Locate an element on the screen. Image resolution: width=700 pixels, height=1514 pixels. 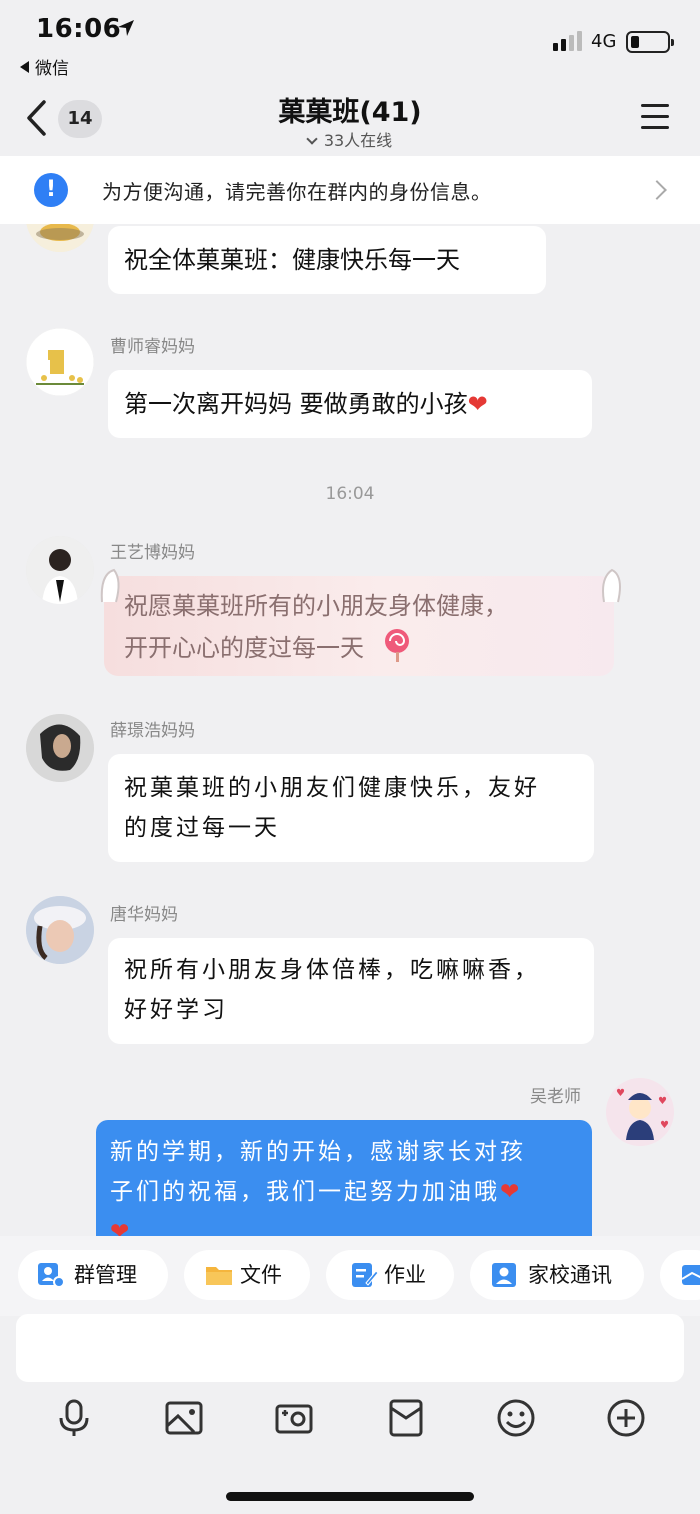
message-bubble: 第一次离开妈妈 要做勇敢的小孩❤ is located at coordinates (350, 404).